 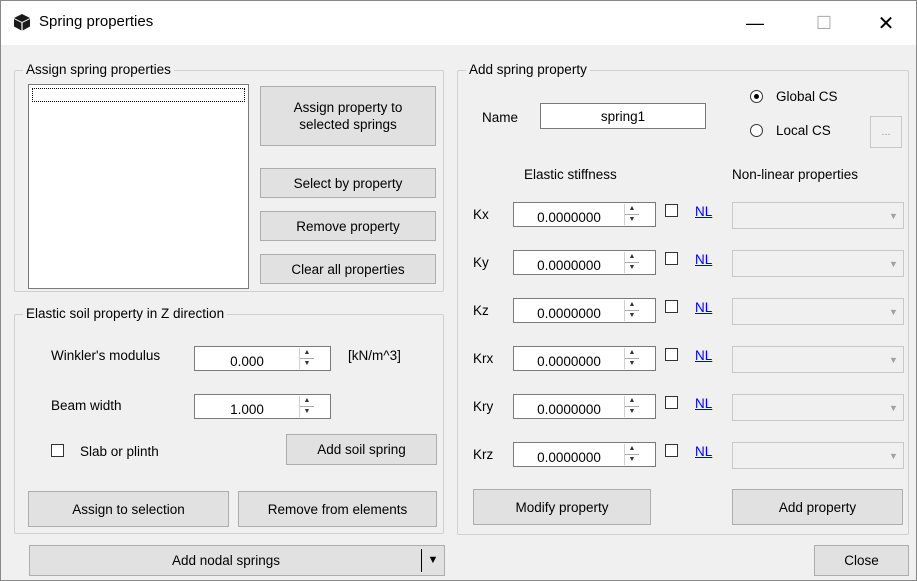 I want to click on property-listbox, so click(x=138, y=186).